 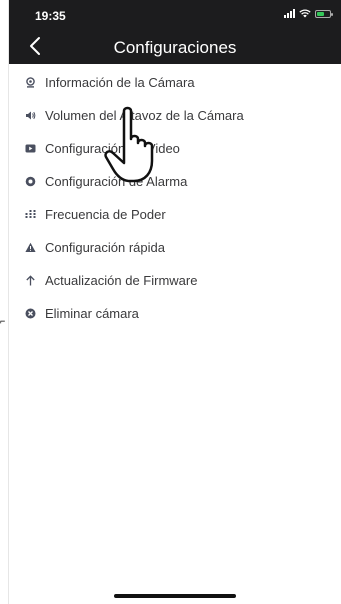 What do you see at coordinates (320, 13) in the screenshot?
I see `battery-level` at bounding box center [320, 13].